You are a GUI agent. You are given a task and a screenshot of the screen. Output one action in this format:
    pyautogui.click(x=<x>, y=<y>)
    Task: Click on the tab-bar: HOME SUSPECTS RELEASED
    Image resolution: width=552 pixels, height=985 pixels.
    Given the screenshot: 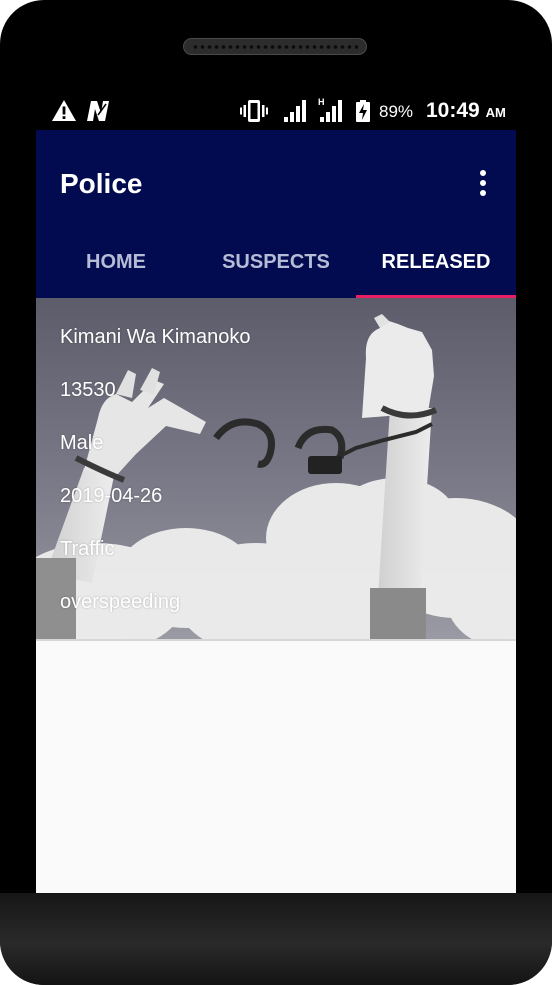 What is the action you would take?
    pyautogui.click(x=276, y=264)
    